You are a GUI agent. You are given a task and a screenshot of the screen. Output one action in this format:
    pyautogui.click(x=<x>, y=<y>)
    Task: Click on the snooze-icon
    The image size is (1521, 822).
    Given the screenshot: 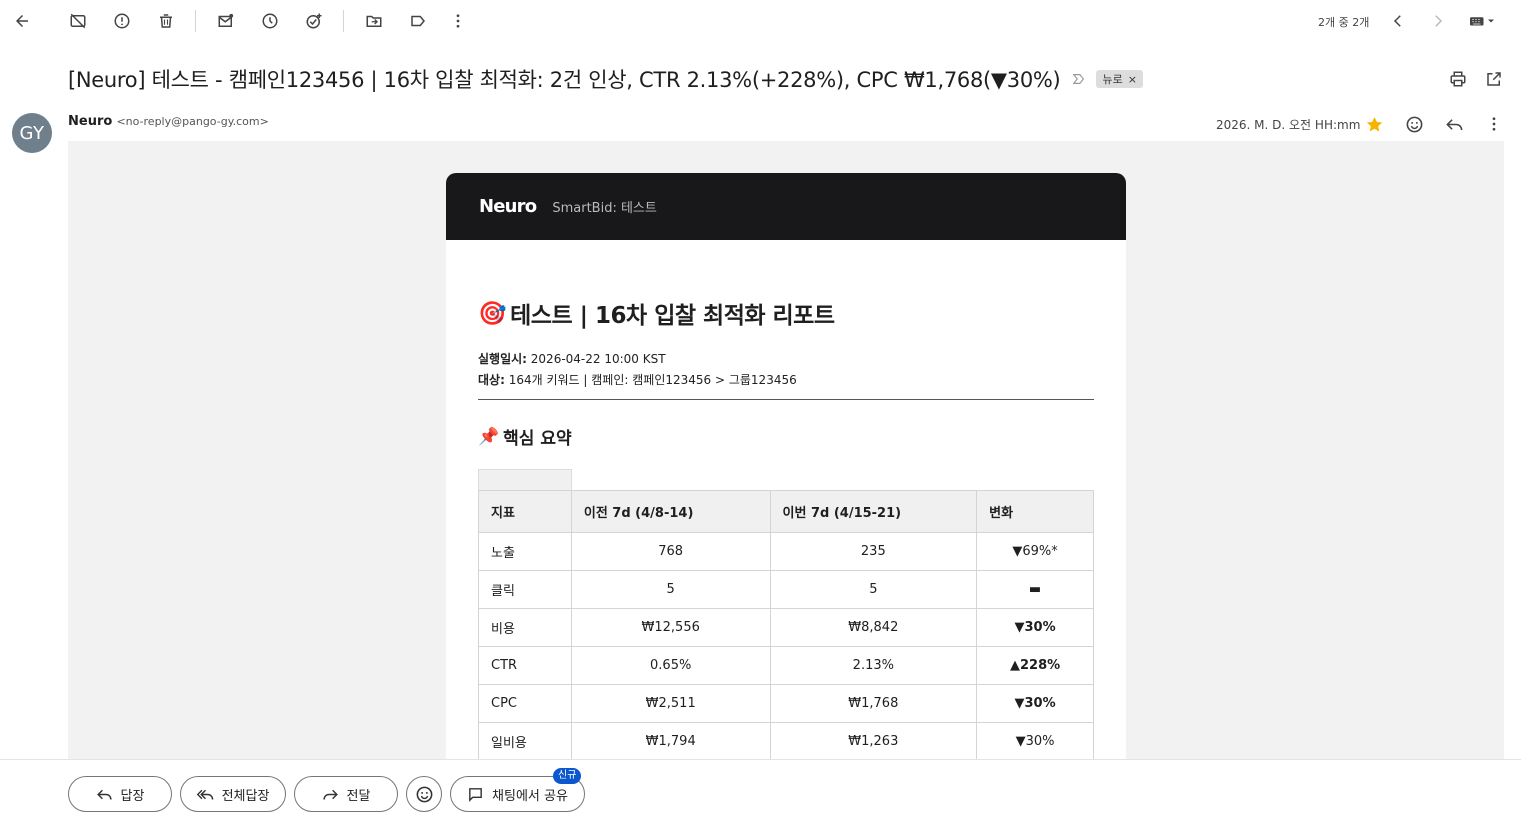 What is the action you would take?
    pyautogui.click(x=270, y=21)
    